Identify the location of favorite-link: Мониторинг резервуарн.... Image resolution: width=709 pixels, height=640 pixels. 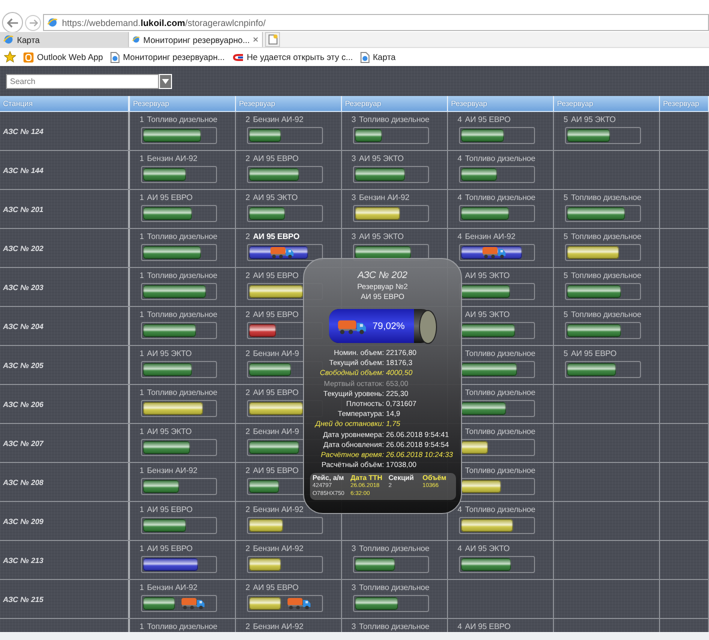
(167, 57).